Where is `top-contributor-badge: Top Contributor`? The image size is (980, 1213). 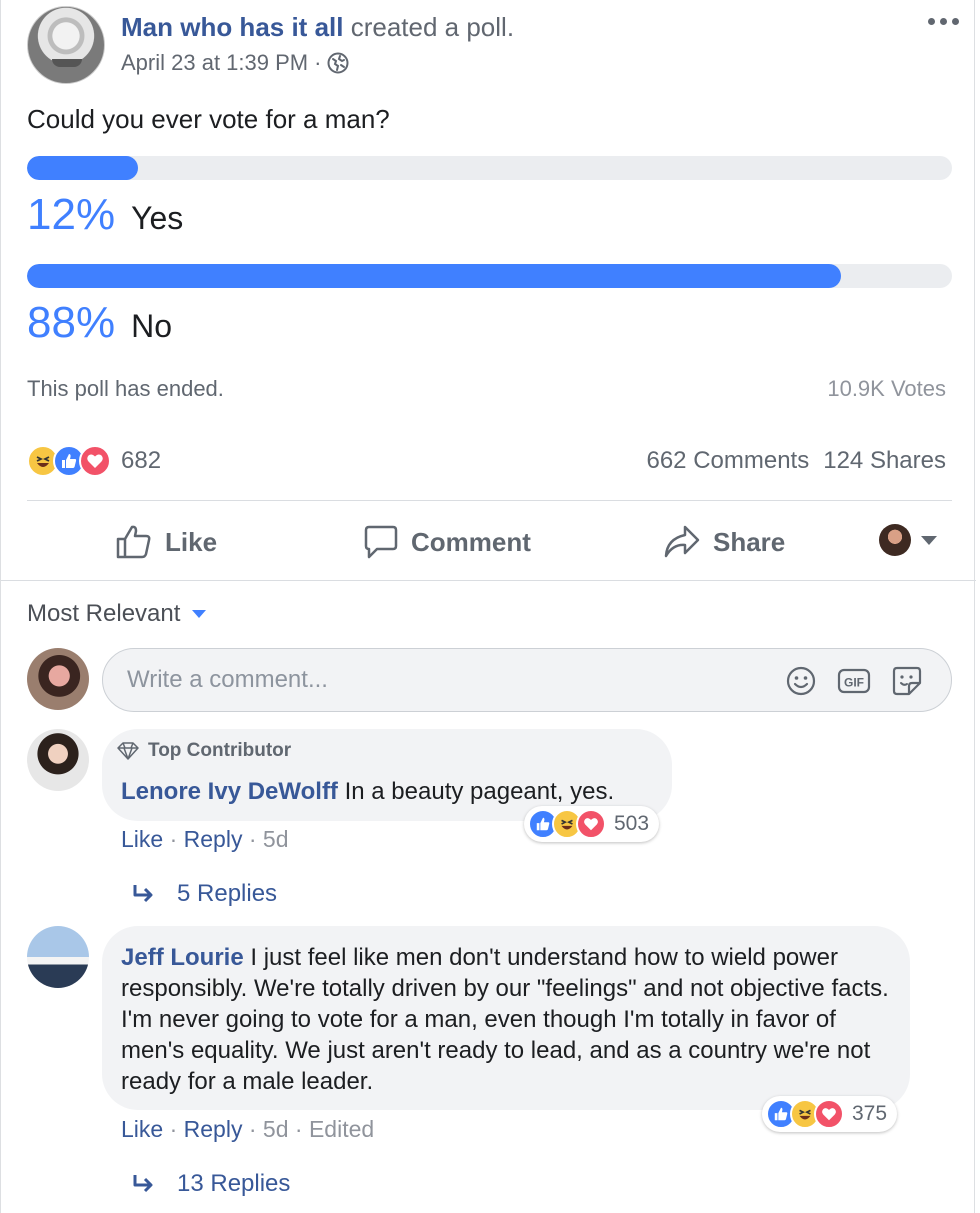 top-contributor-badge: Top Contributor is located at coordinates (203, 751).